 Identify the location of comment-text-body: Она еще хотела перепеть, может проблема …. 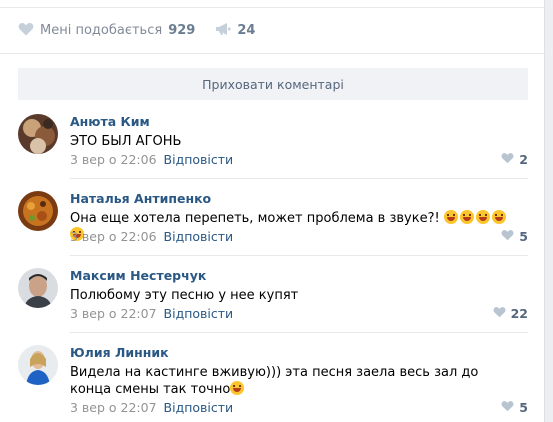
(257, 218).